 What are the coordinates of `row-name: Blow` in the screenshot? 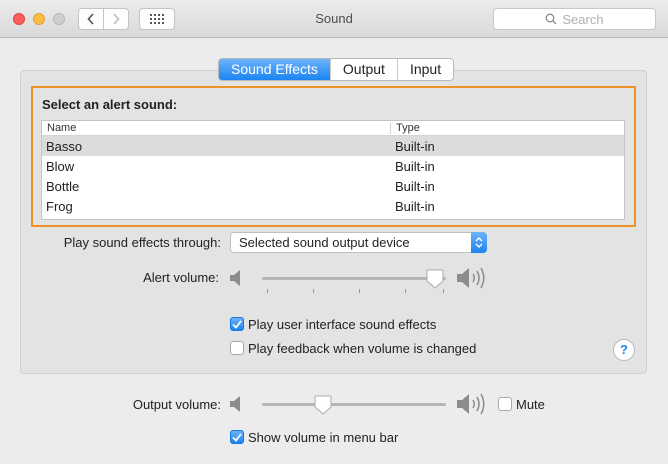 It's located at (60, 166).